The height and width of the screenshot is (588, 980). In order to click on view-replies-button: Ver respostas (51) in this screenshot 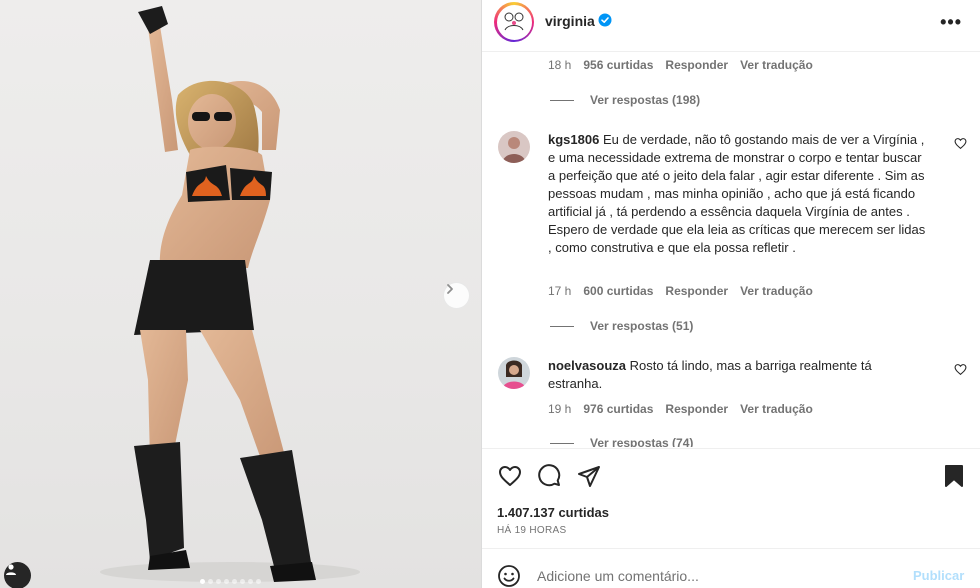, I will do `click(621, 326)`.